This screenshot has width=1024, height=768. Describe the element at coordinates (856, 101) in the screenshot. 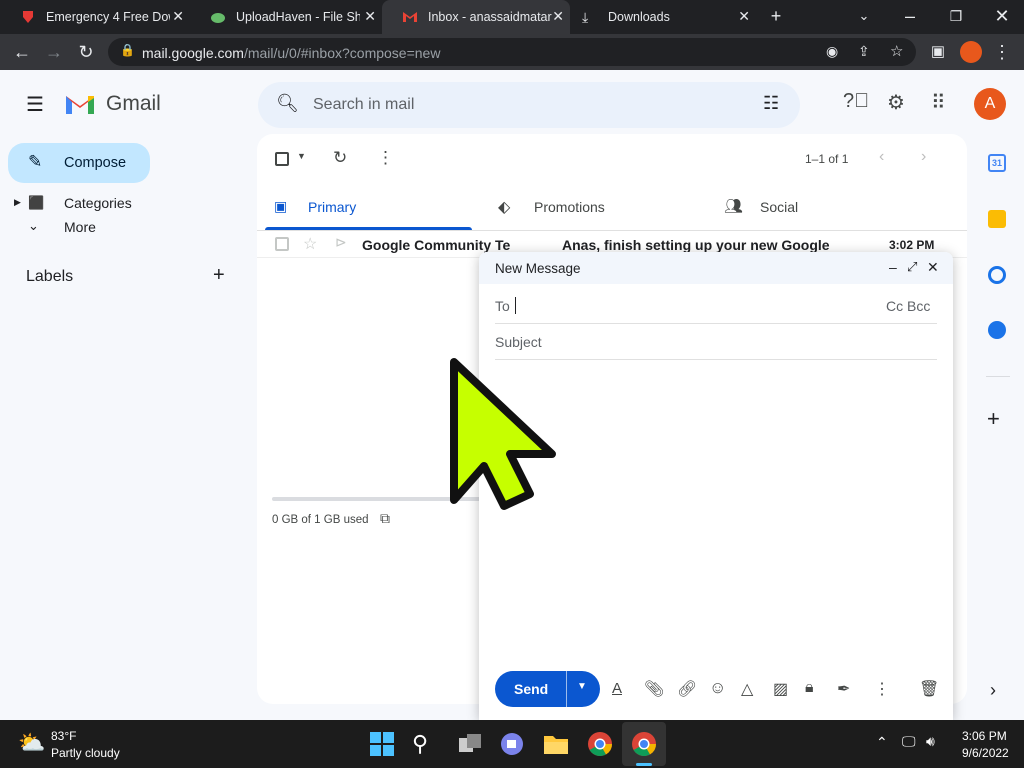

I see `help-icon: ?⃝` at that location.